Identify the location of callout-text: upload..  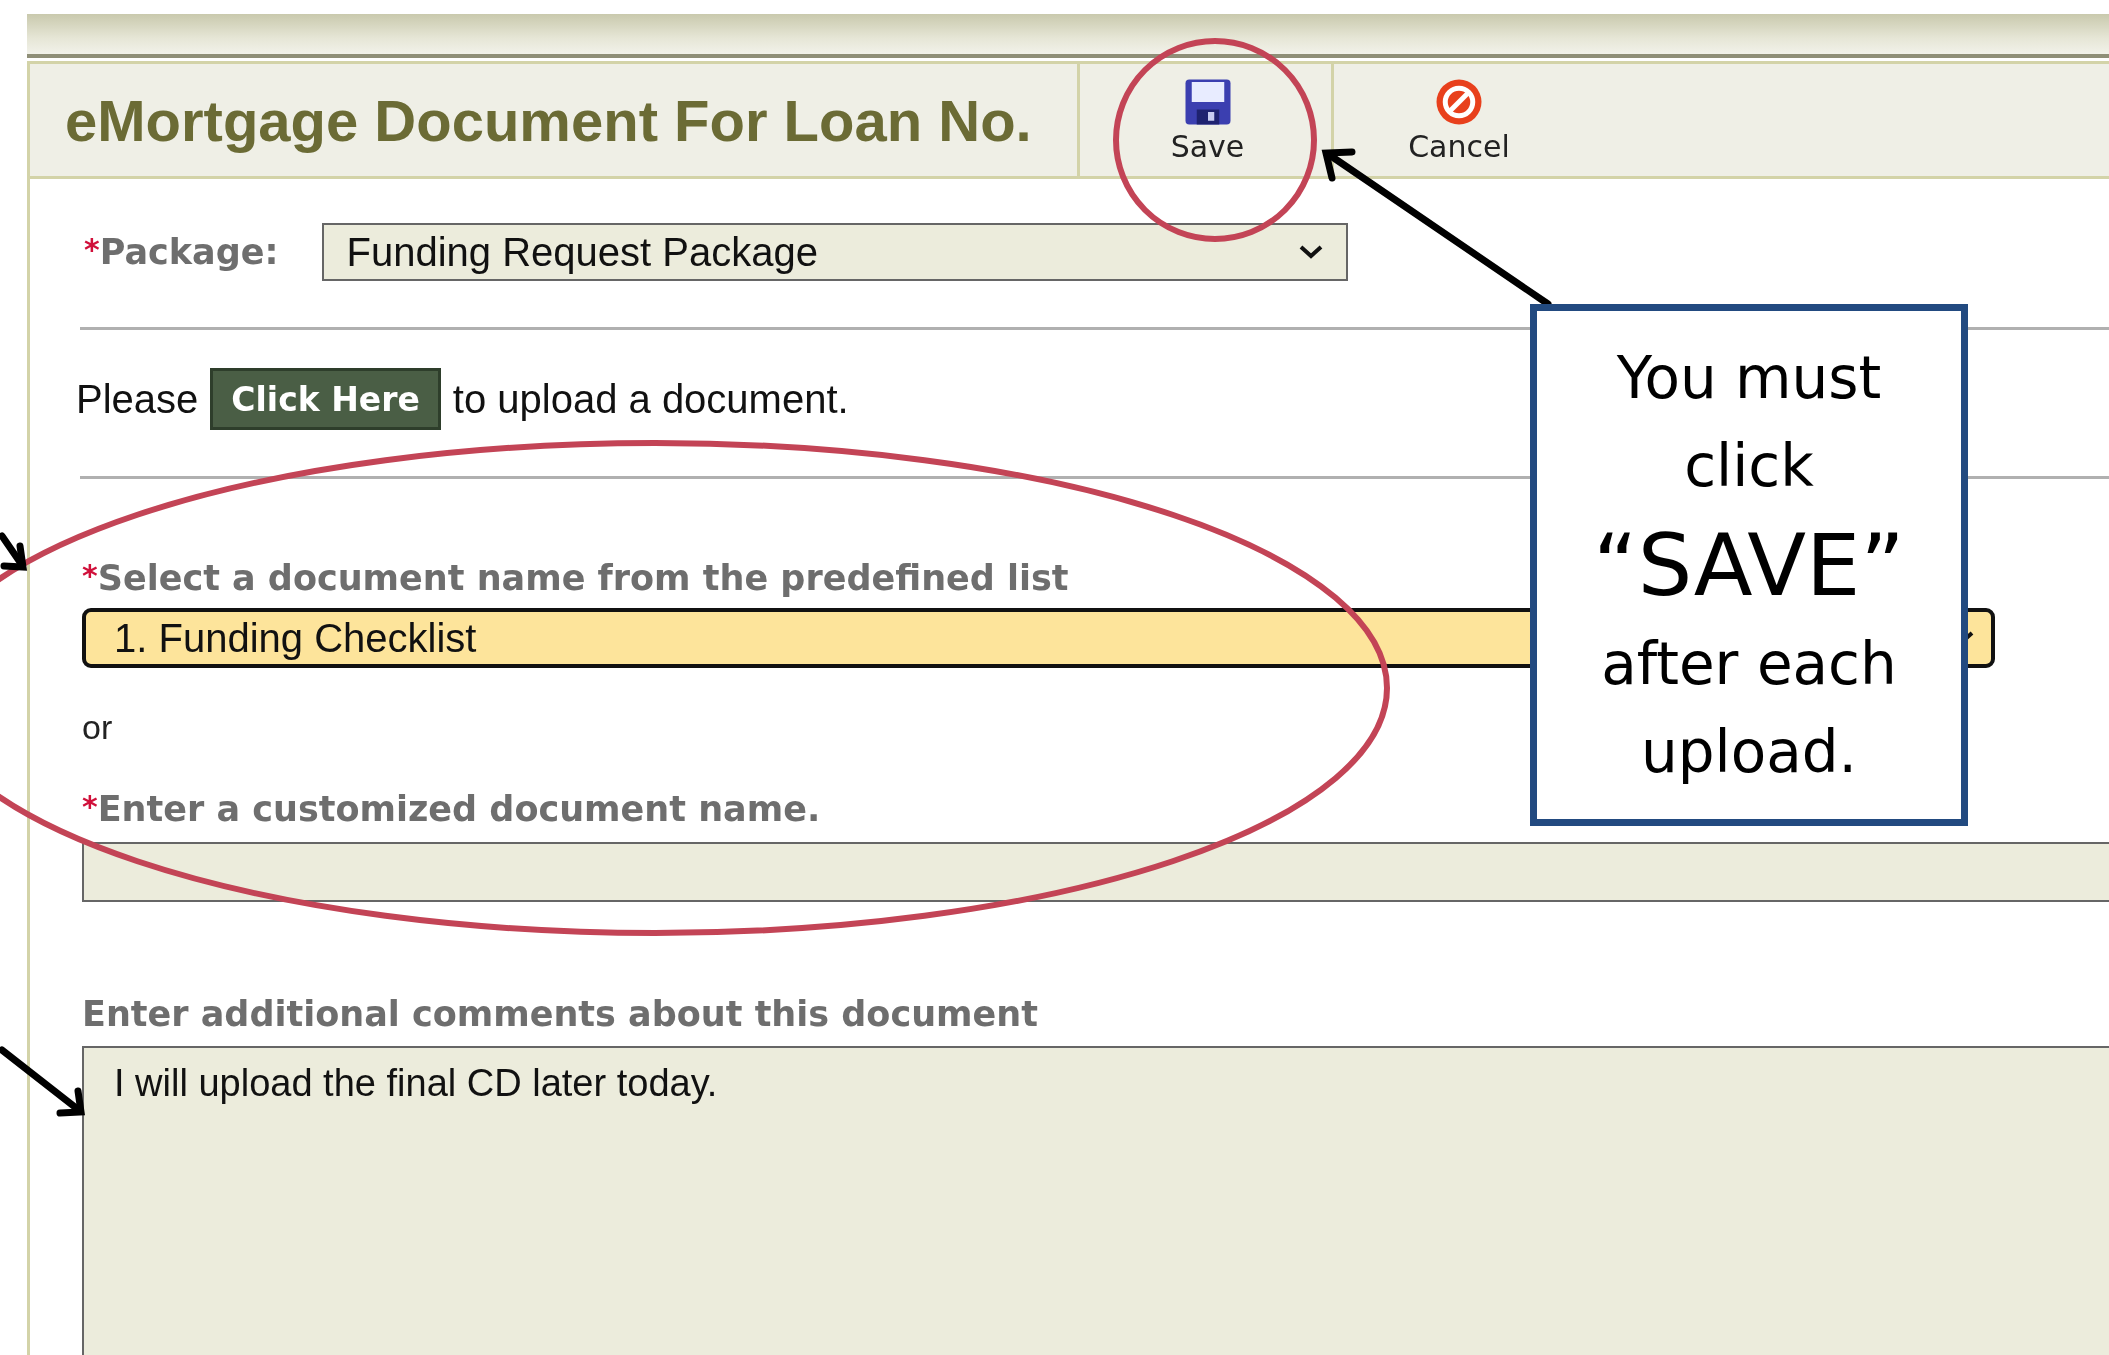
(1749, 752).